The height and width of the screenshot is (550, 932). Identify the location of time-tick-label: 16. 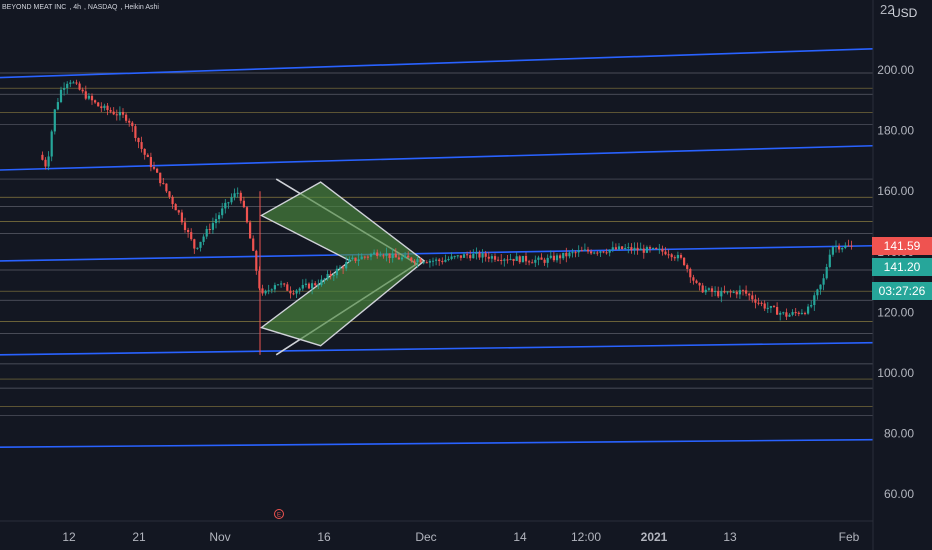
(324, 537).